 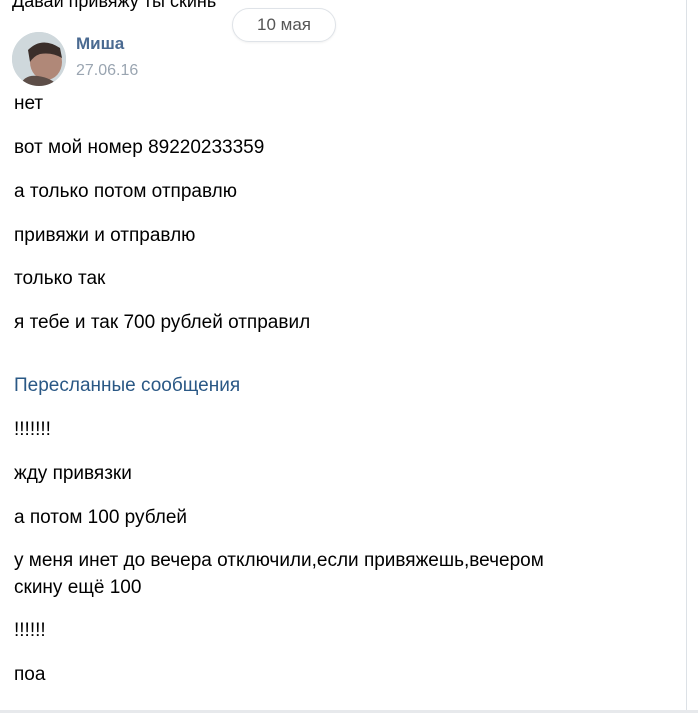 I want to click on author-name: Миша, so click(x=100, y=44).